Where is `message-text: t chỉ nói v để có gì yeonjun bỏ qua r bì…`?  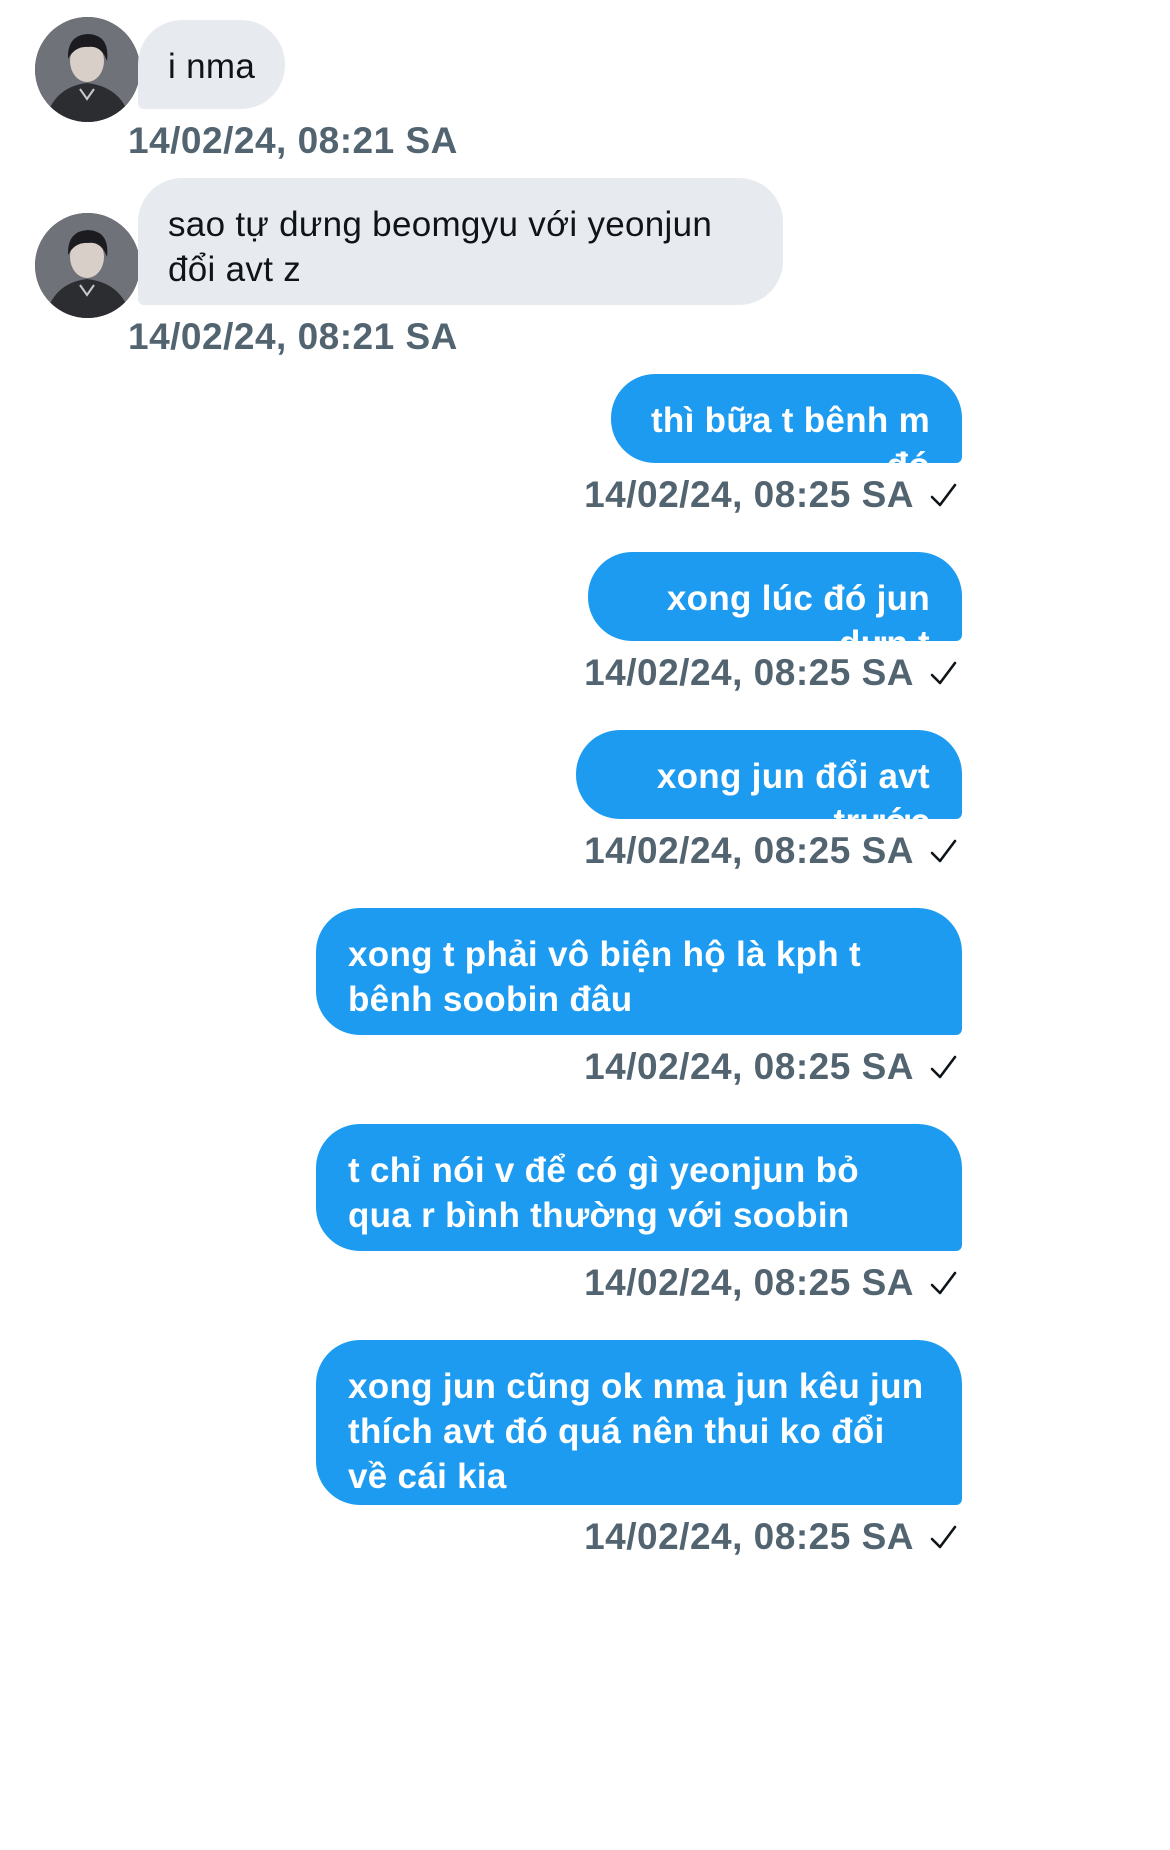 message-text: t chỉ nói v để có gì yeonjun bỏ qua r bì… is located at coordinates (603, 1193).